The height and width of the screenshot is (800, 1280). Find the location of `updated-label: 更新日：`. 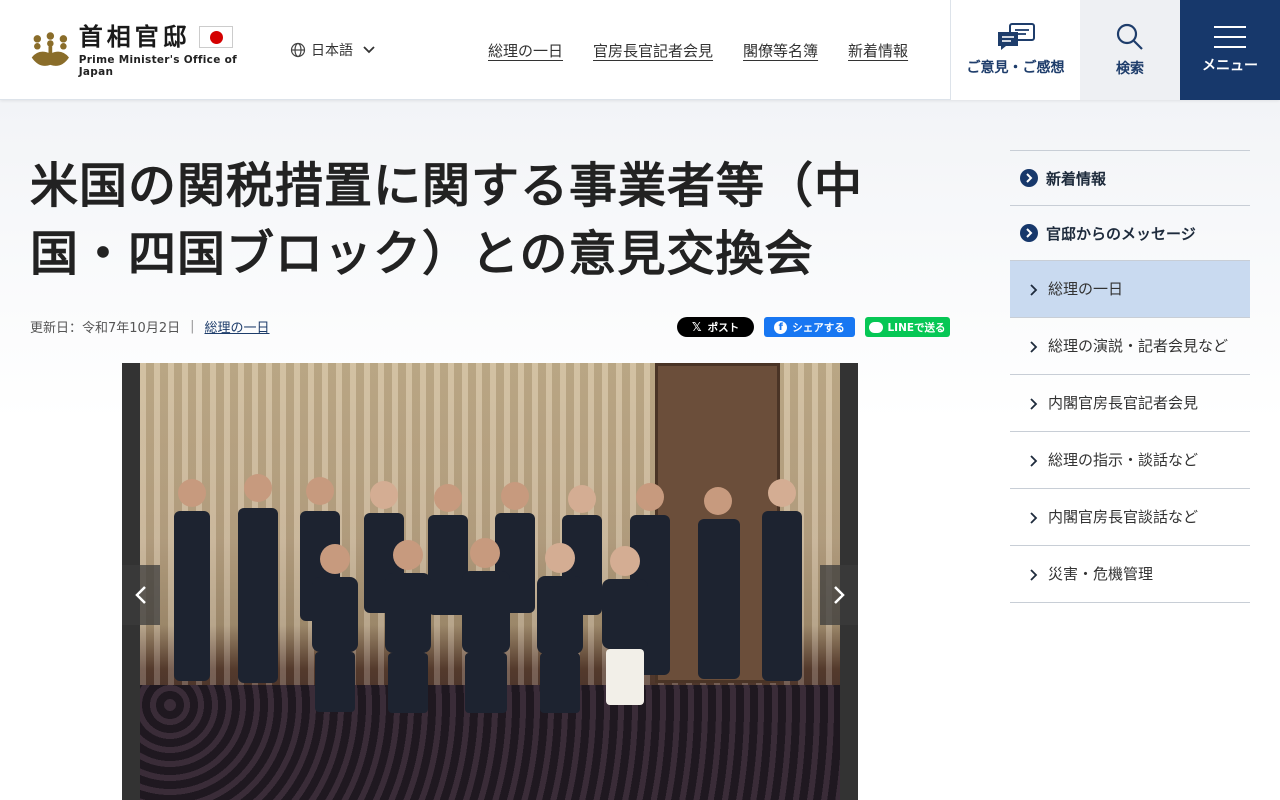

updated-label: 更新日： is located at coordinates (56, 328).